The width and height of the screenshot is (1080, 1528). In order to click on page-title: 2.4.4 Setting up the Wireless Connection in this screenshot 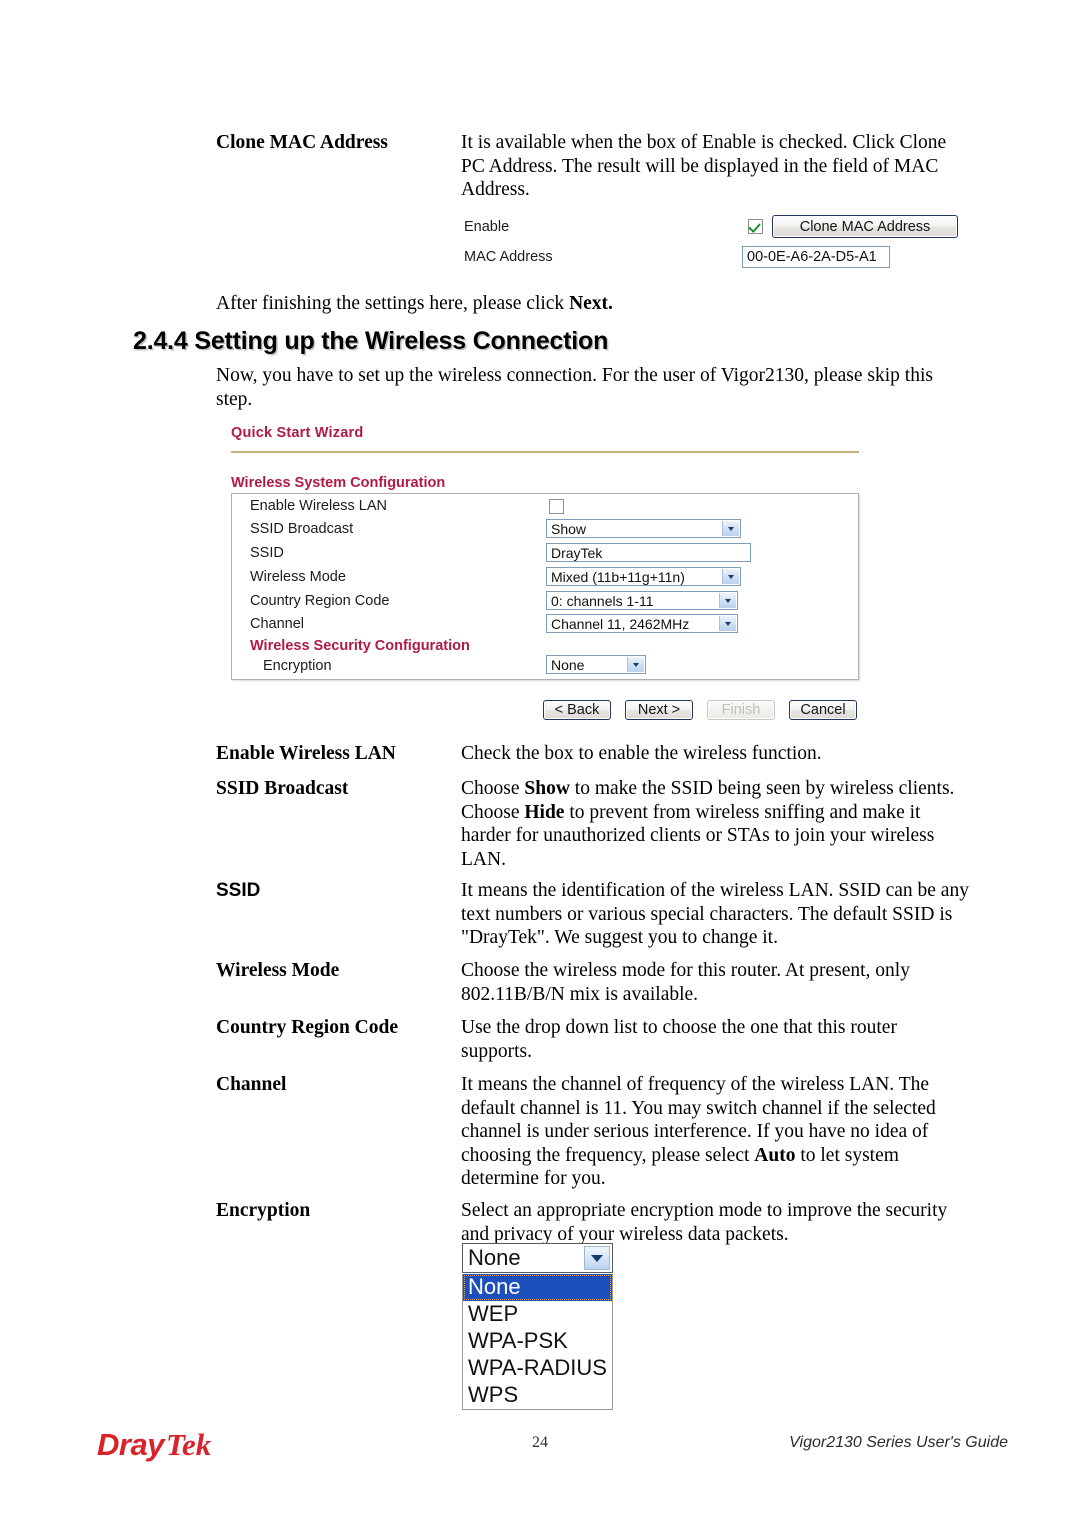, I will do `click(371, 341)`.